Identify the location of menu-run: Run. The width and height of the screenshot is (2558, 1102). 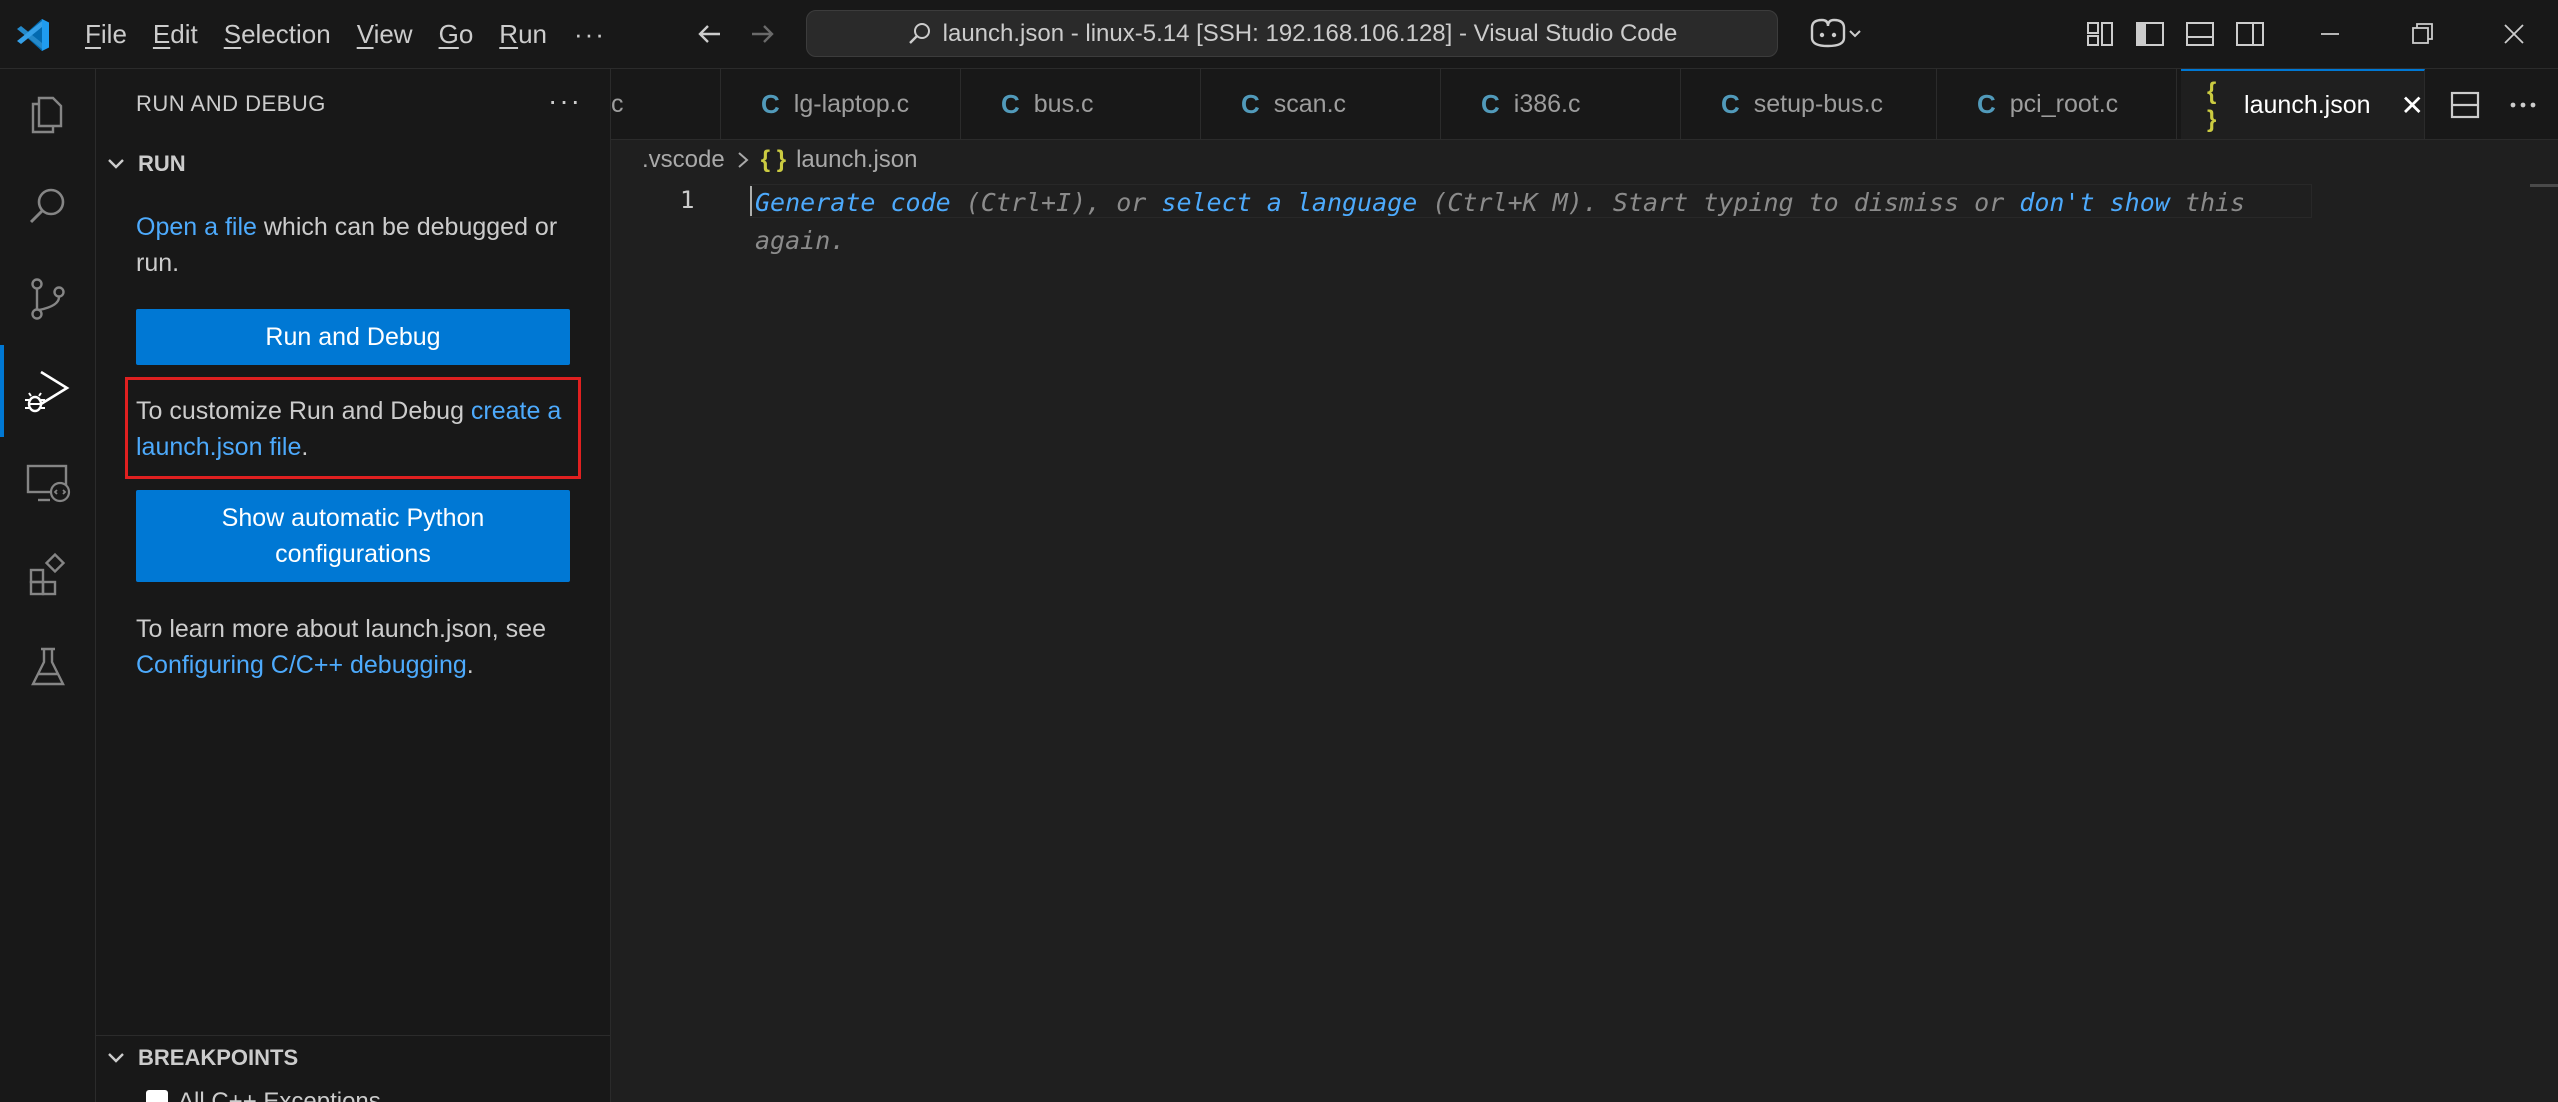
(523, 34).